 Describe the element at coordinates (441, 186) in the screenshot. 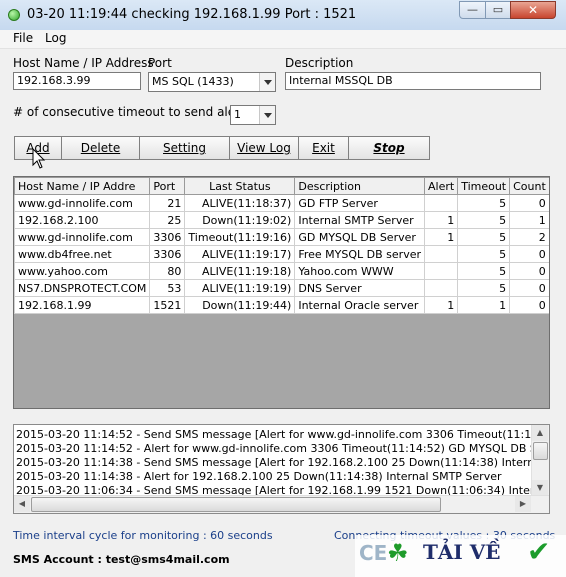

I see `col-alert: Alert` at that location.